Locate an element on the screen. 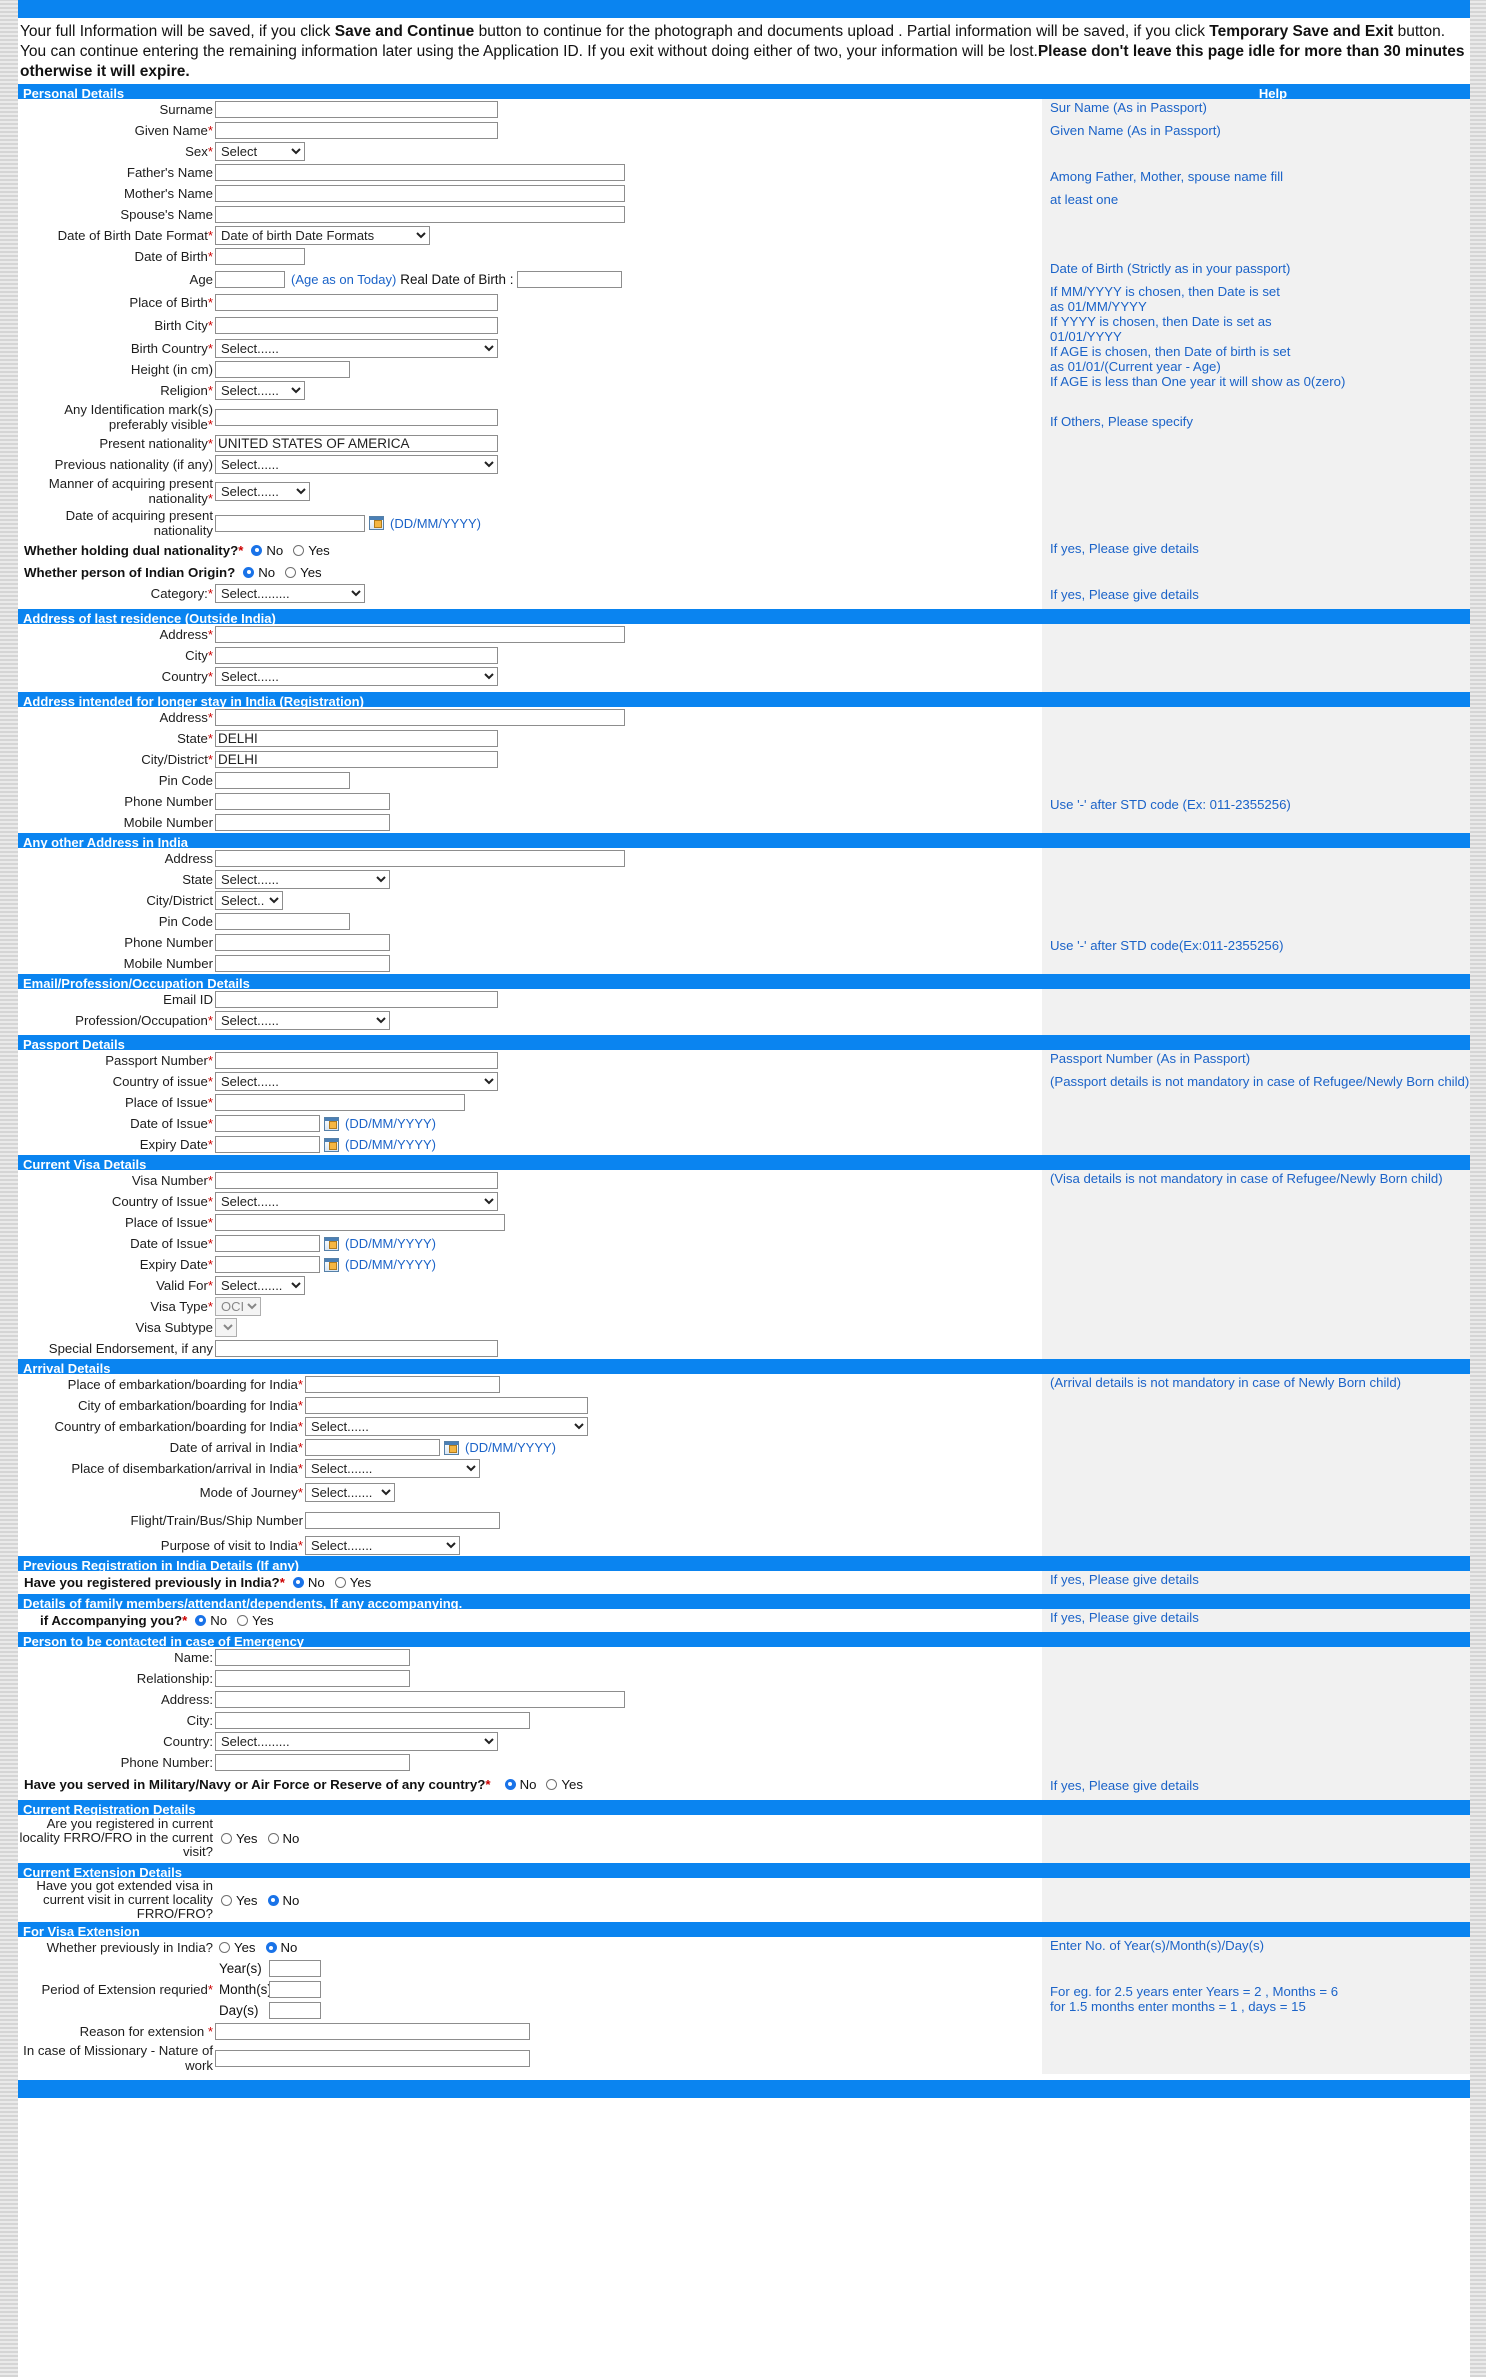 The width and height of the screenshot is (1486, 2377). place-embarkation-input is located at coordinates (402, 1384).